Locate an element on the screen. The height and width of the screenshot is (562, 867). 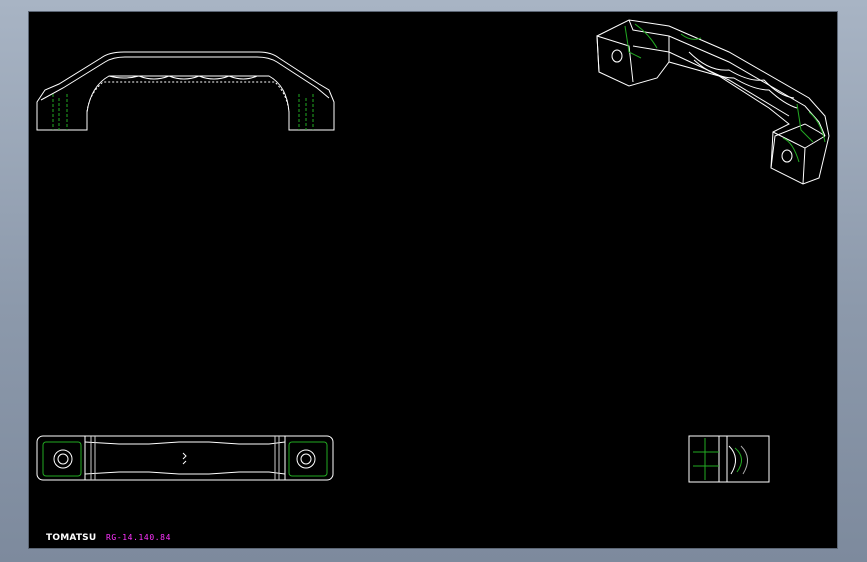
front-view is located at coordinates (185, 91).